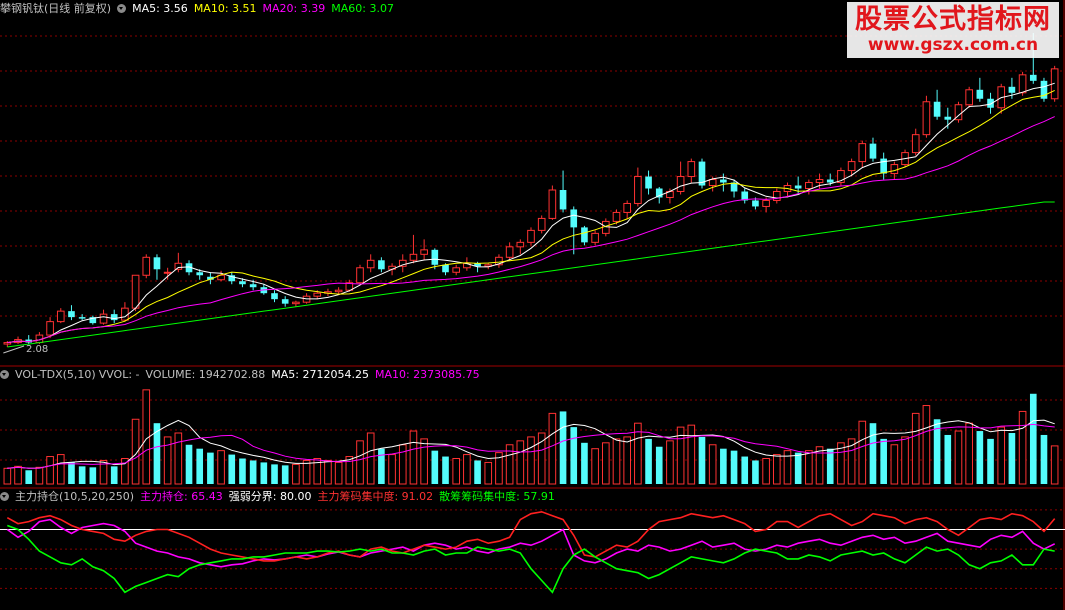 The image size is (1065, 610). What do you see at coordinates (74, 496) in the screenshot?
I see `zl-indicator-name: 主力持仓(10,5,20,250)` at bounding box center [74, 496].